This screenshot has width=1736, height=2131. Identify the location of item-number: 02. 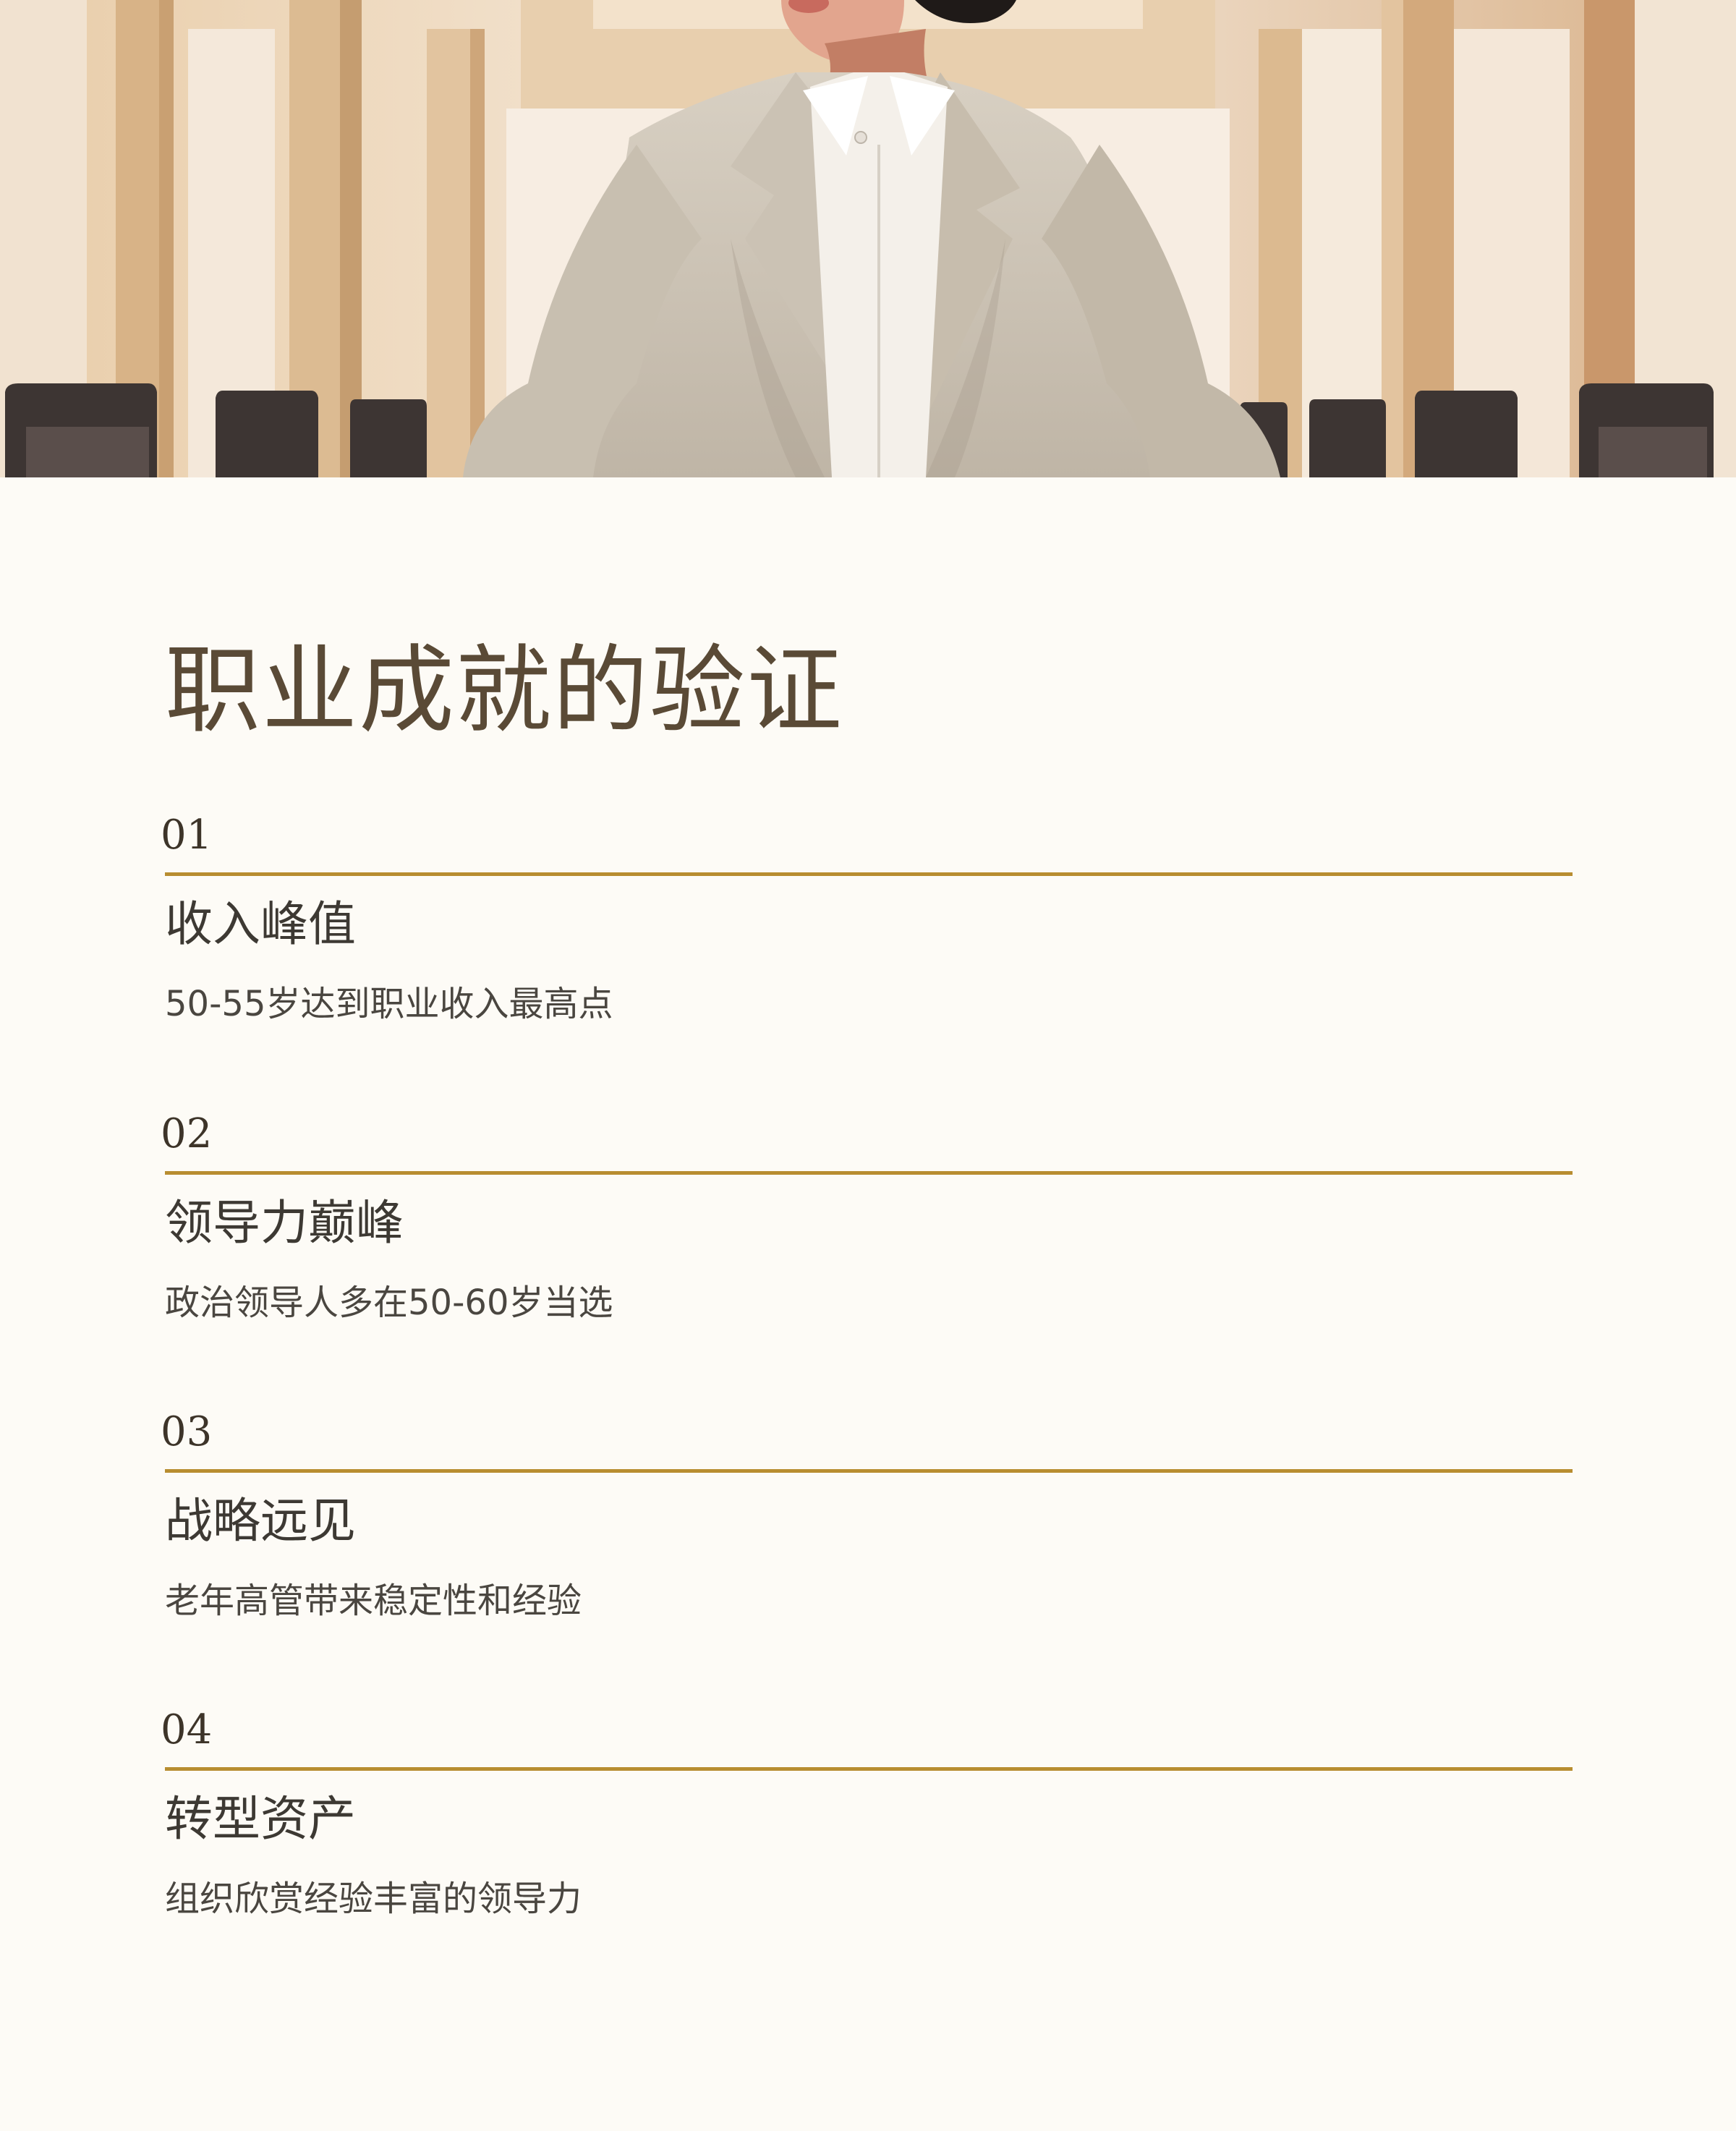
(187, 1133).